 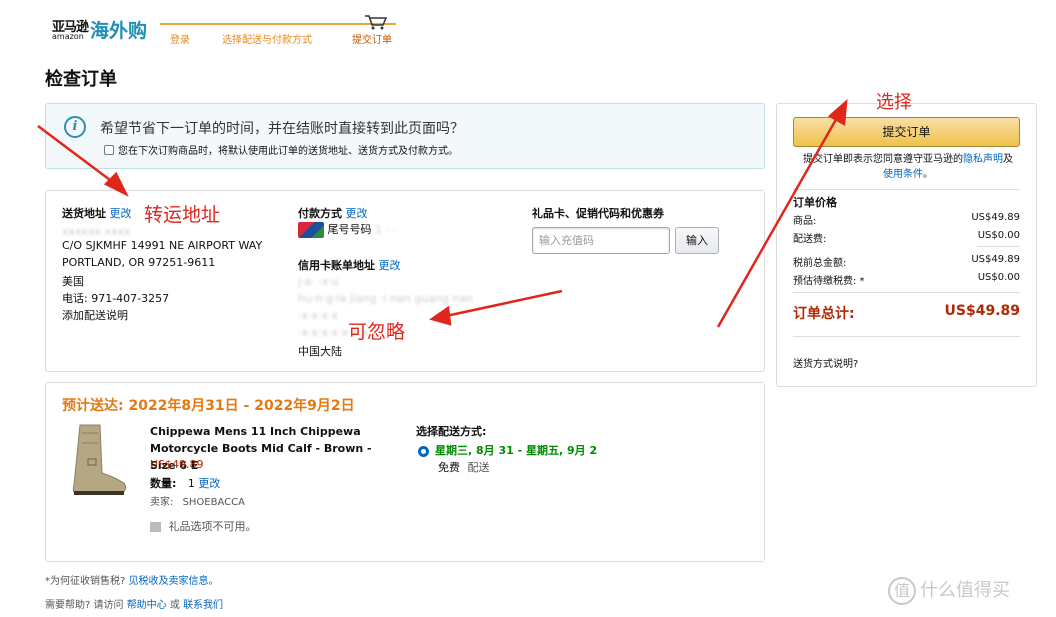 I want to click on seller-name: SHOEBACCA, so click(x=213, y=502).